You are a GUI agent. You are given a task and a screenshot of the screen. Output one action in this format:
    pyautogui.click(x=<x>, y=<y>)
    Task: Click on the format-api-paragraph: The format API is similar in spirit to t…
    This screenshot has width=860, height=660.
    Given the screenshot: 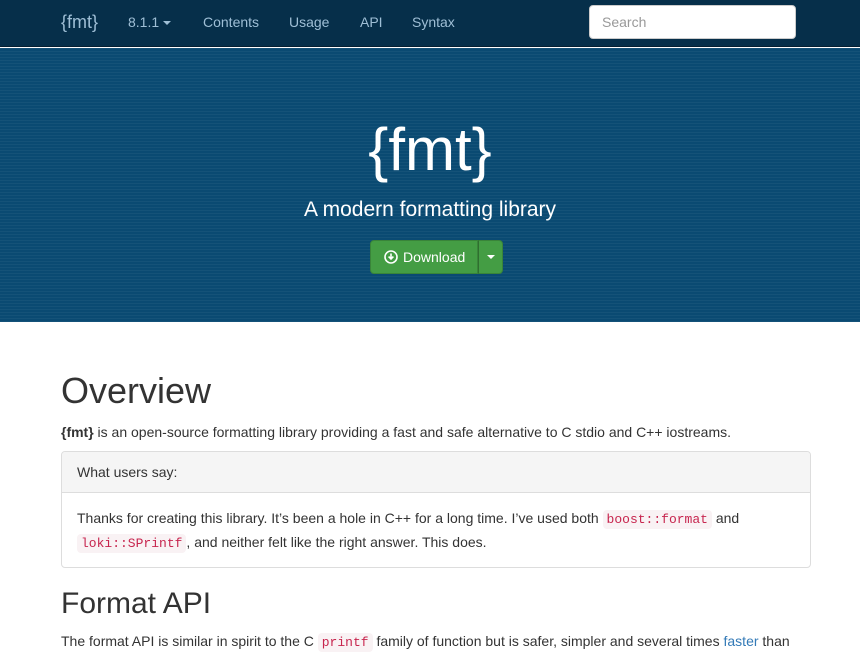 What is the action you would take?
    pyautogui.click(x=436, y=642)
    